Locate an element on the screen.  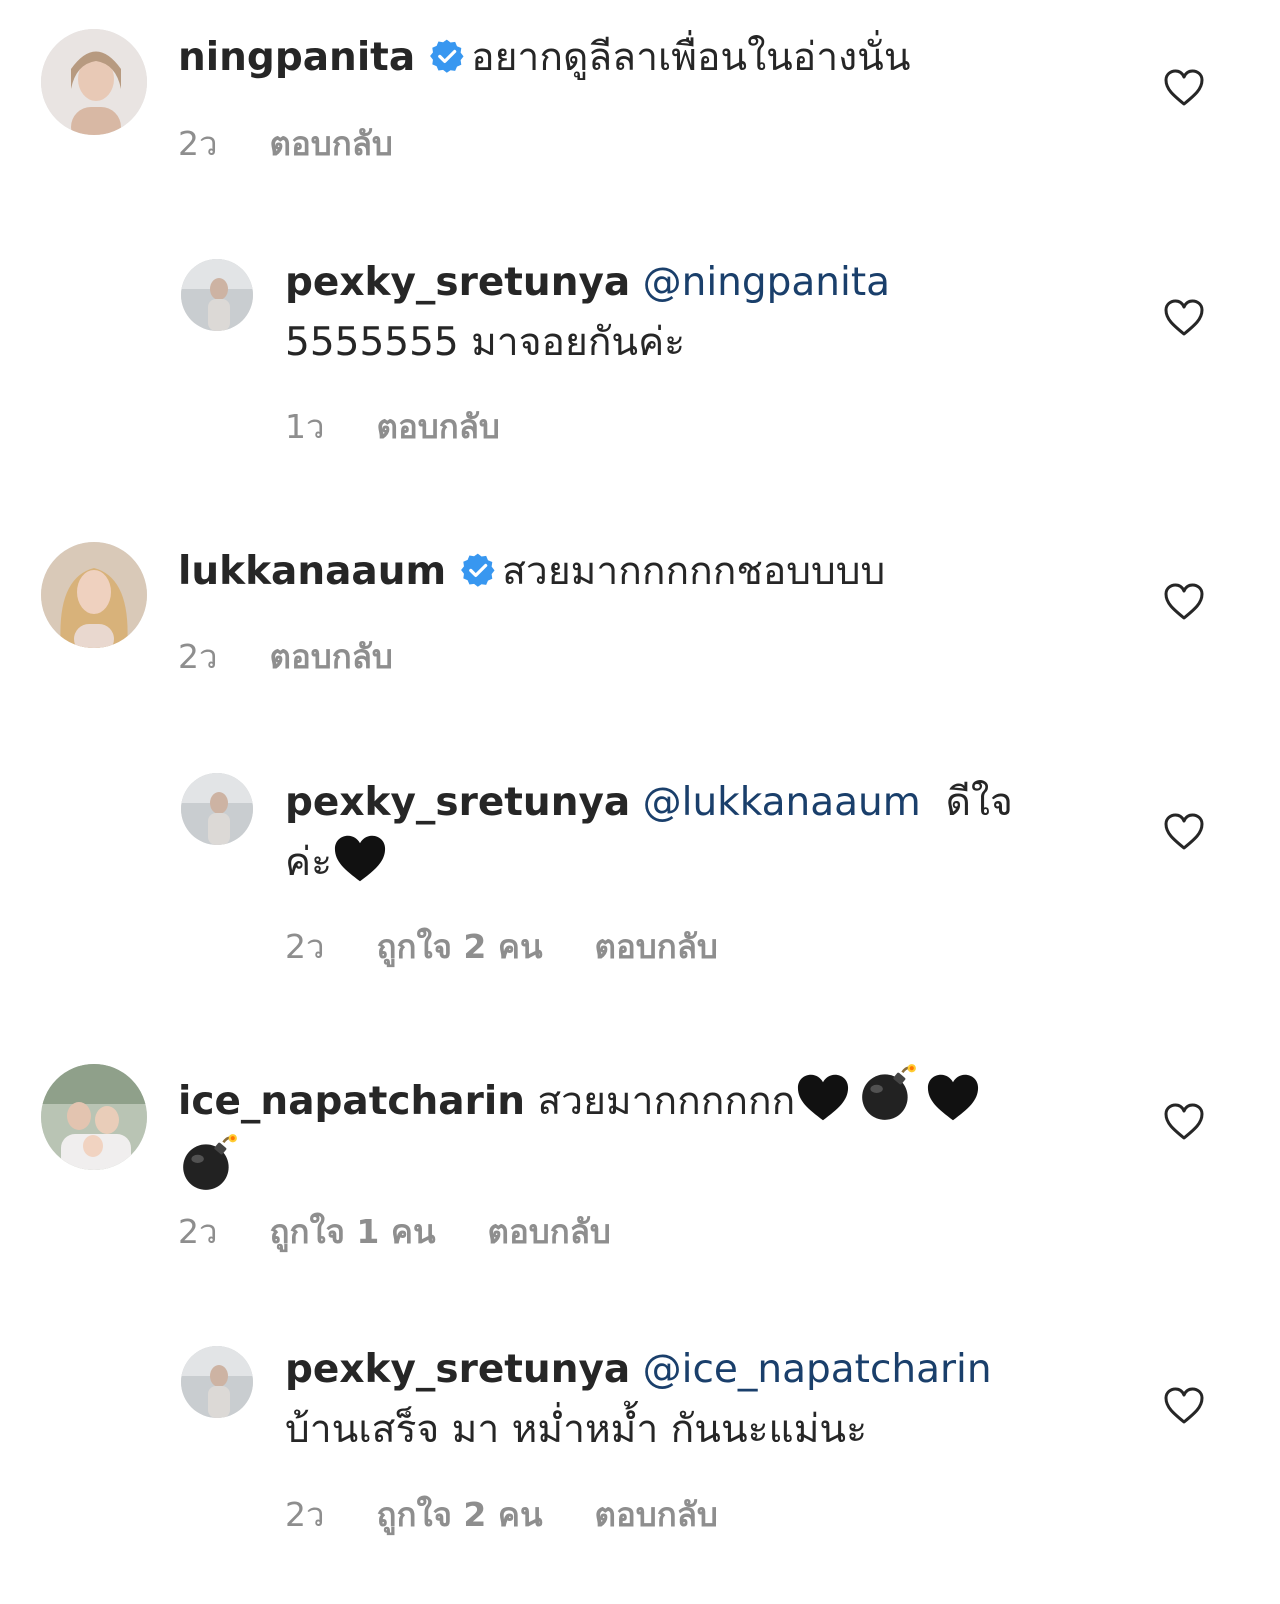
comment-text-continued: ค่ะ is located at coordinates (309, 862).